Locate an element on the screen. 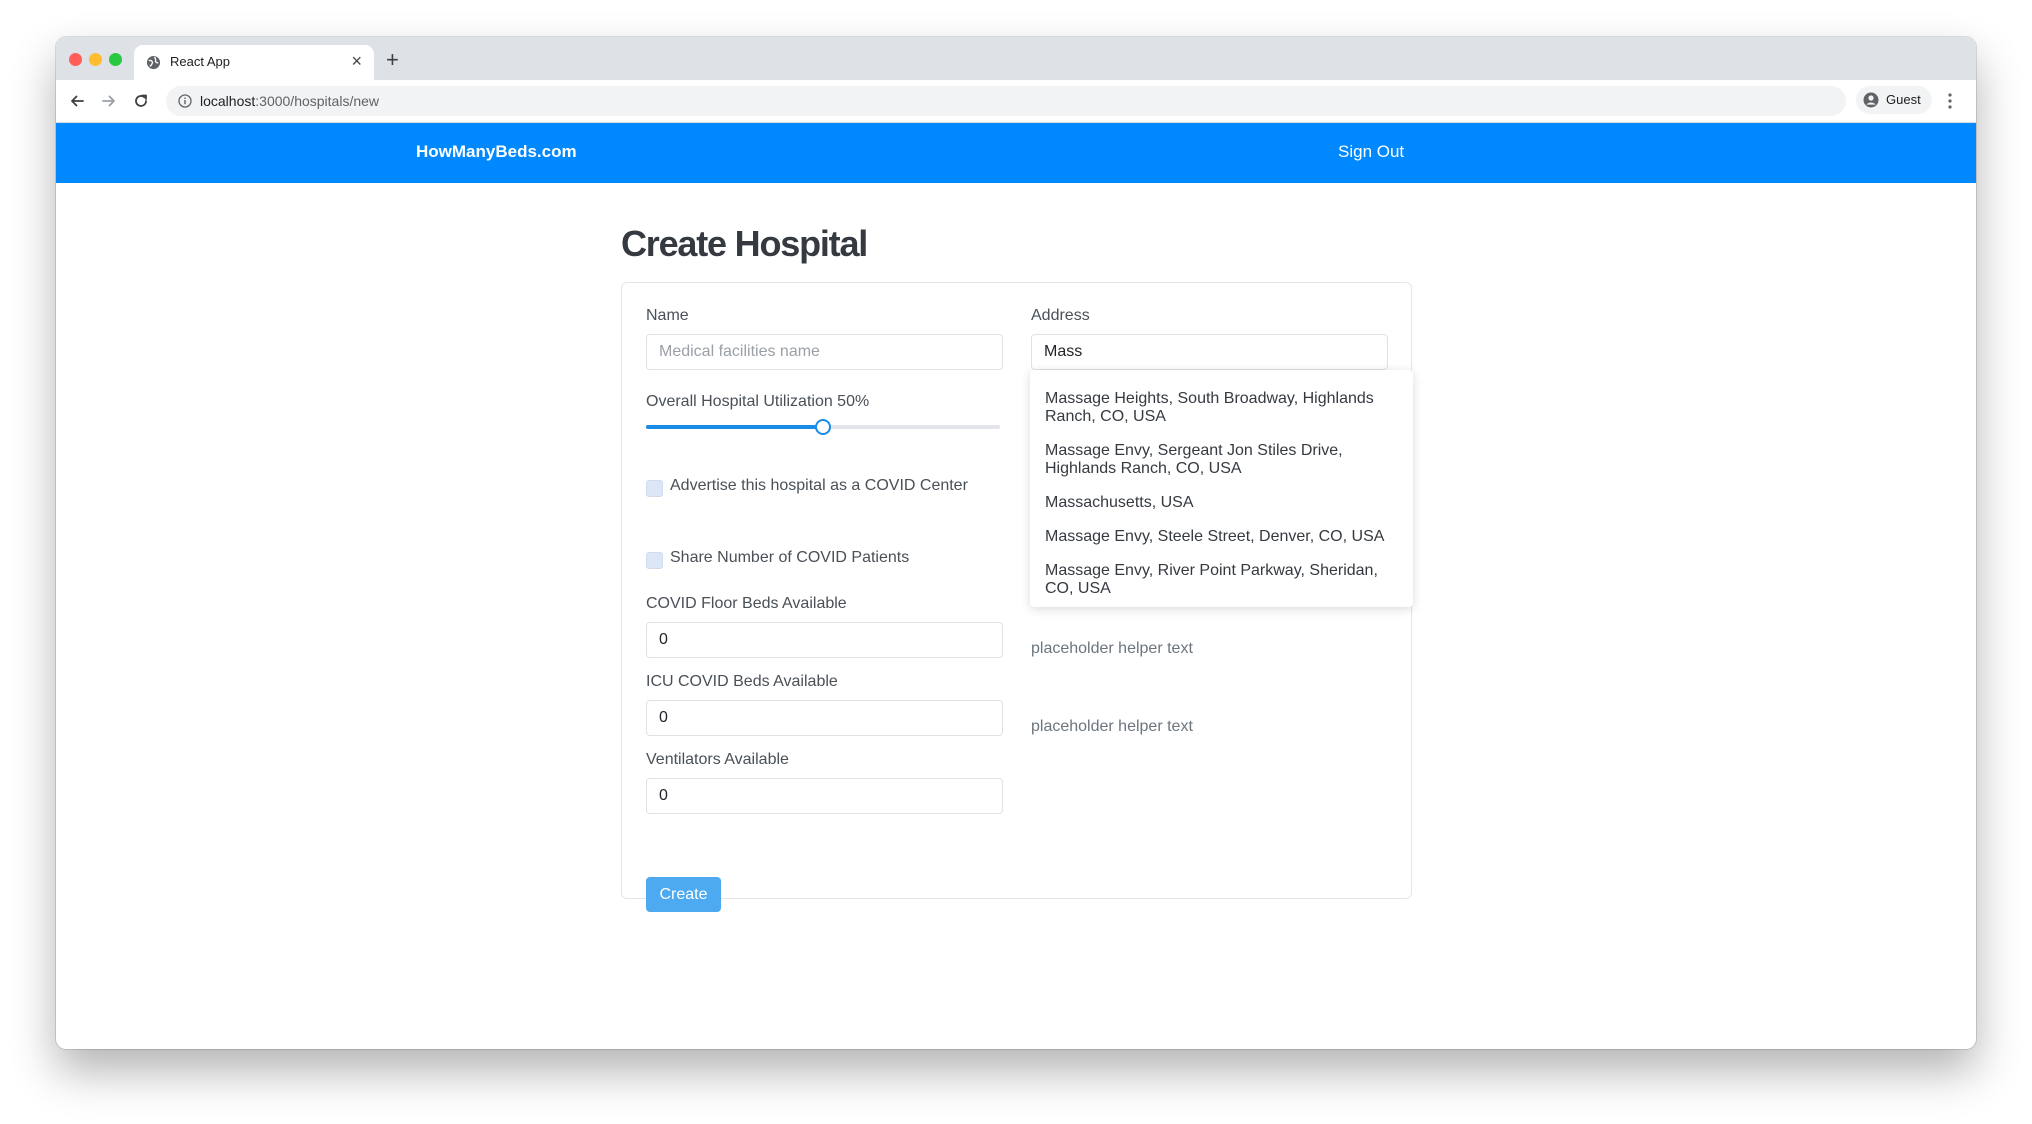 The width and height of the screenshot is (2032, 1124). tab-close-icon: × is located at coordinates (356, 61).